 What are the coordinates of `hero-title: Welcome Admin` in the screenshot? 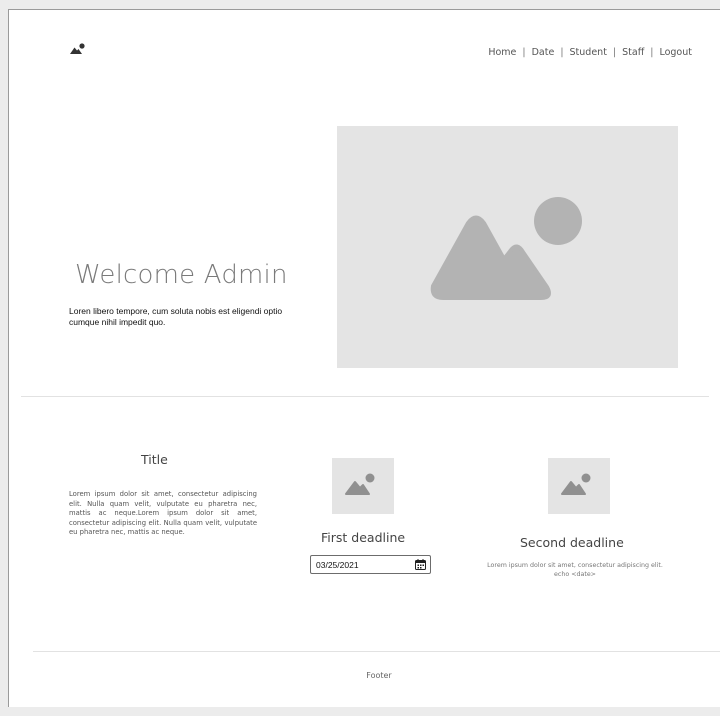 It's located at (181, 275).